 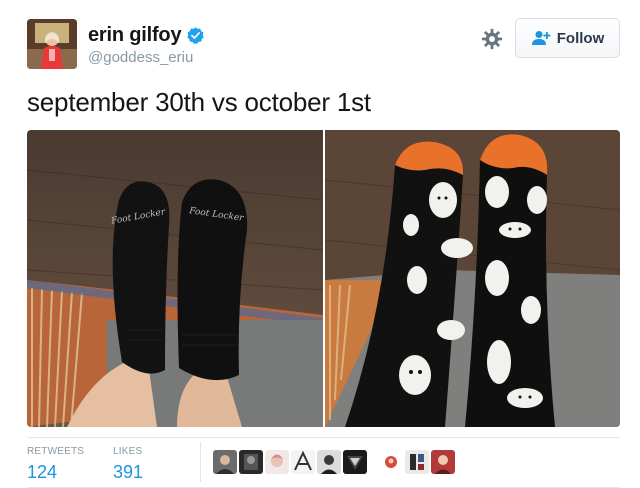 What do you see at coordinates (128, 451) in the screenshot?
I see `likes-label: LIKES` at bounding box center [128, 451].